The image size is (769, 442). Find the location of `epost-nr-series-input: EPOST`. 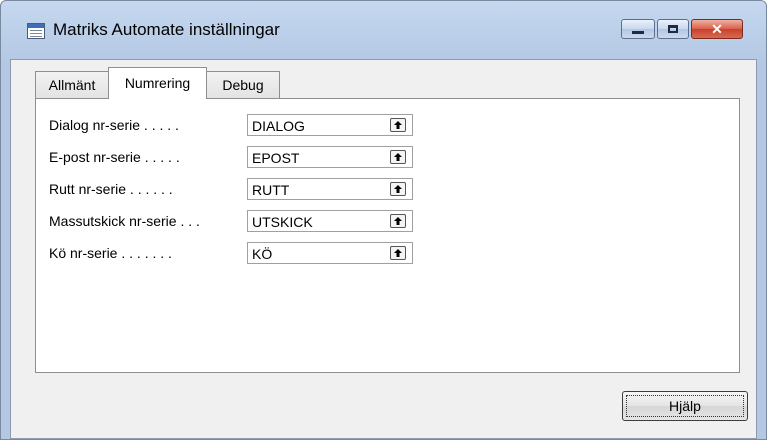

epost-nr-series-input: EPOST is located at coordinates (330, 157).